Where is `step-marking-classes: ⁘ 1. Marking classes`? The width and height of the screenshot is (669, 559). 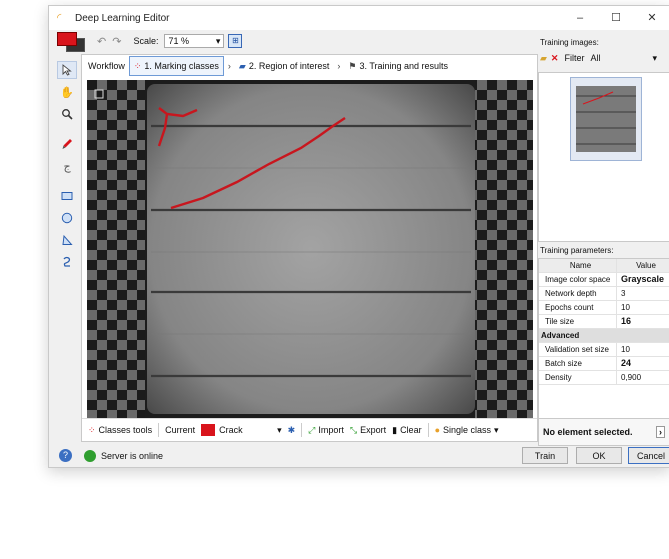
step-marking-classes: ⁘ 1. Marking classes is located at coordinates (176, 66).